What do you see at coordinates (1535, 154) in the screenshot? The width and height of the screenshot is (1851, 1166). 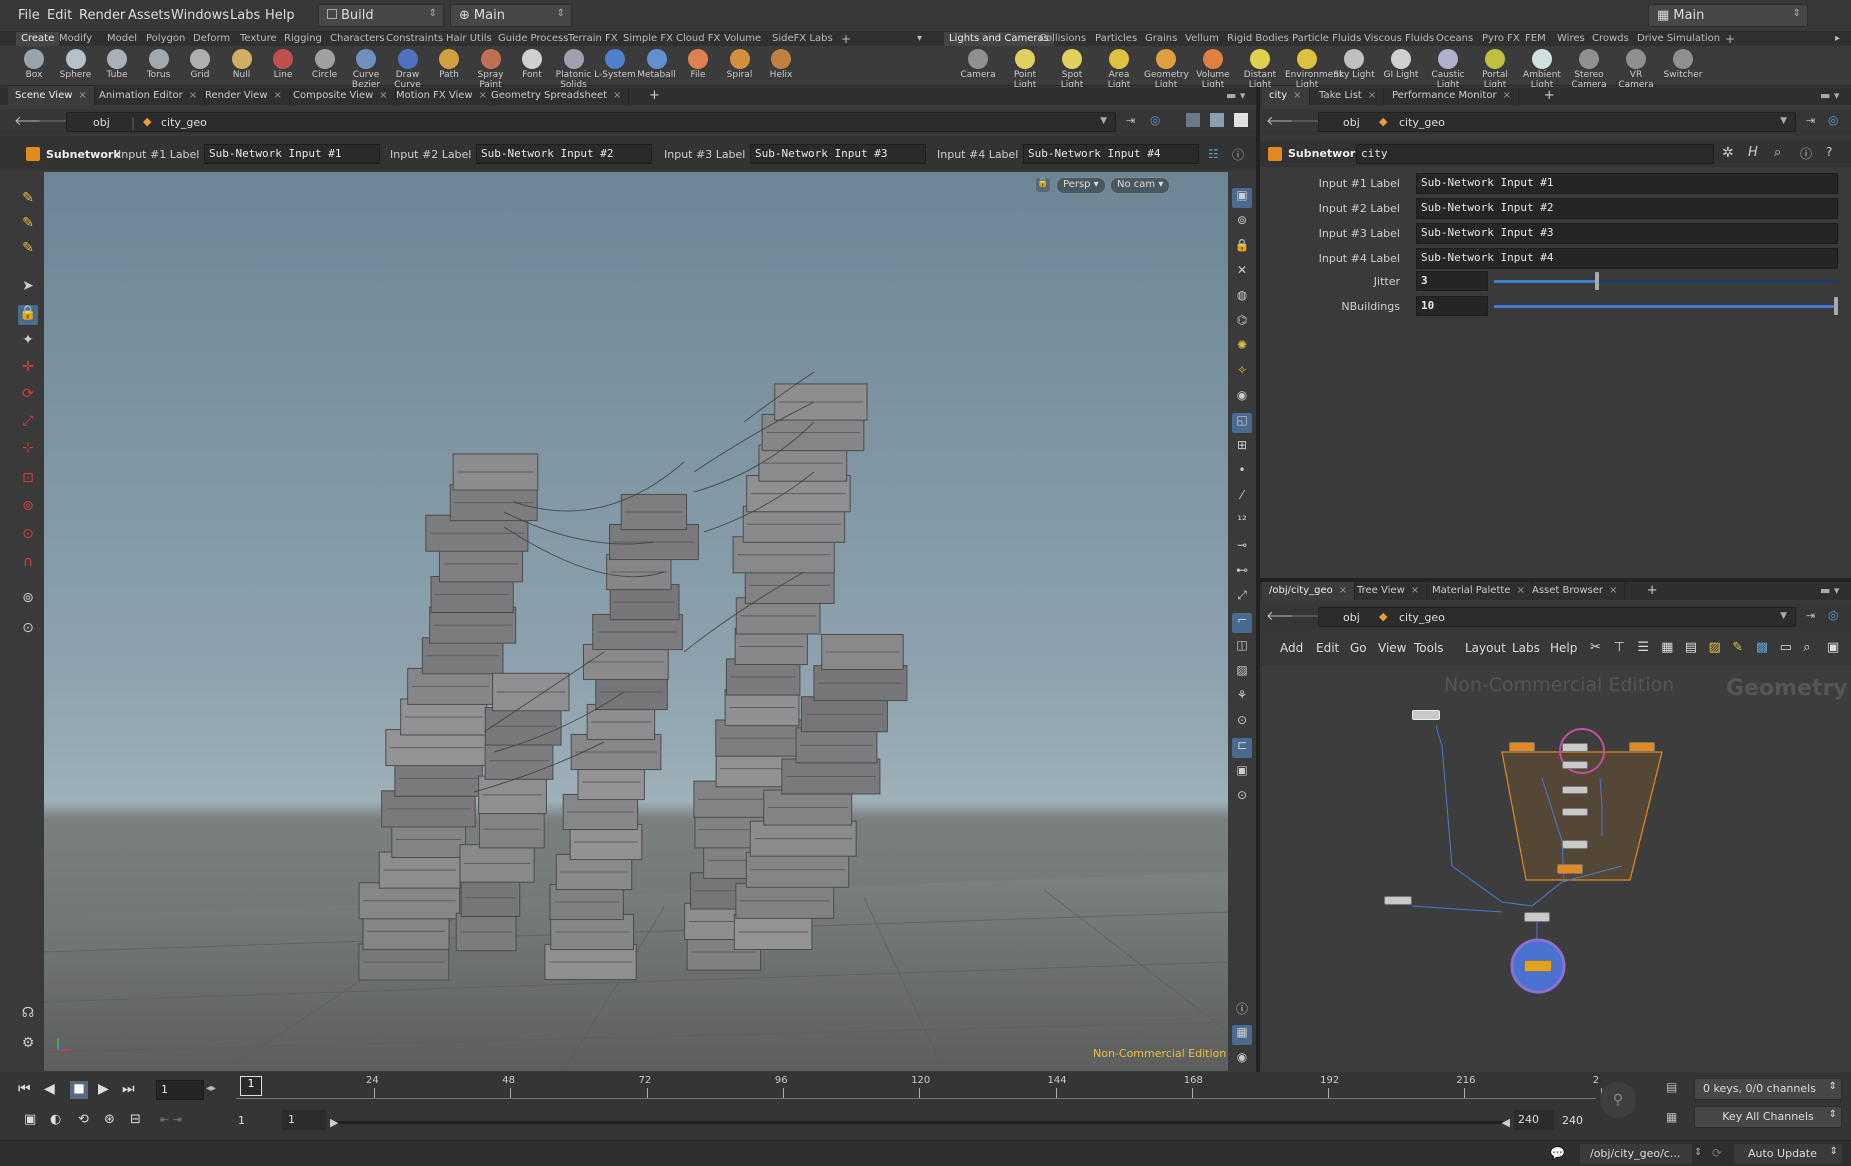 I see `node-name-field: city` at bounding box center [1535, 154].